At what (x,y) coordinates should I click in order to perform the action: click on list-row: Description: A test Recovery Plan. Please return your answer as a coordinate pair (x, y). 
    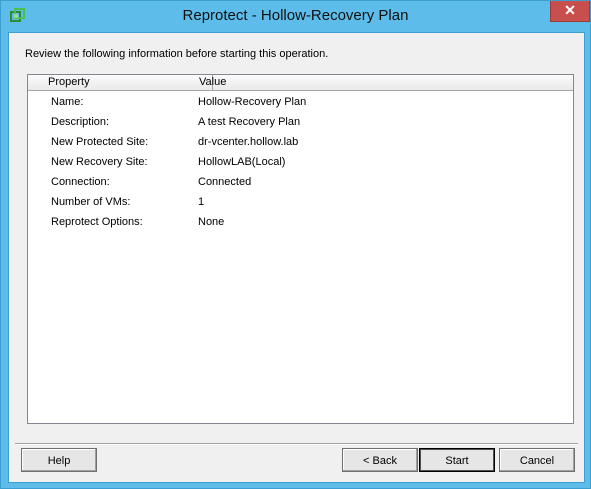
    Looking at the image, I should click on (300, 122).